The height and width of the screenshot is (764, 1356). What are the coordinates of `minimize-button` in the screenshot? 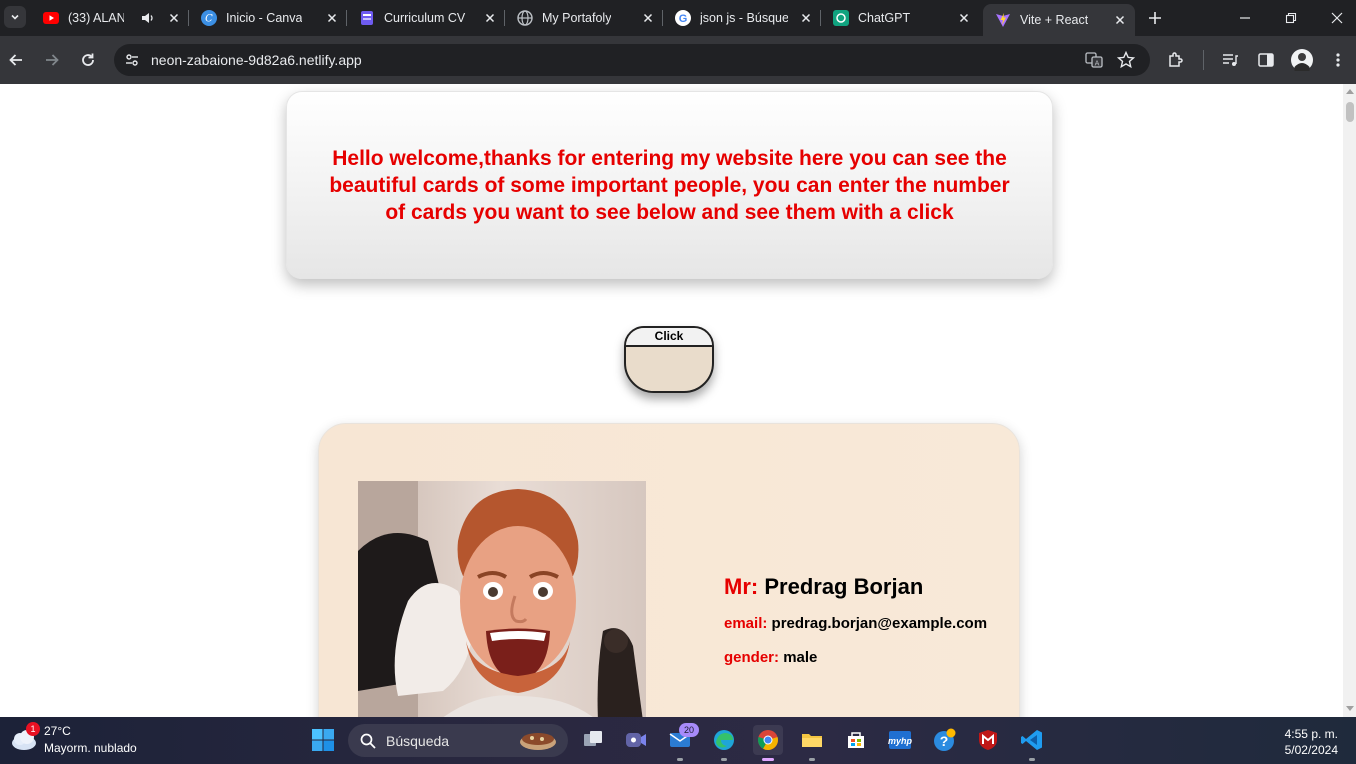 It's located at (1245, 18).